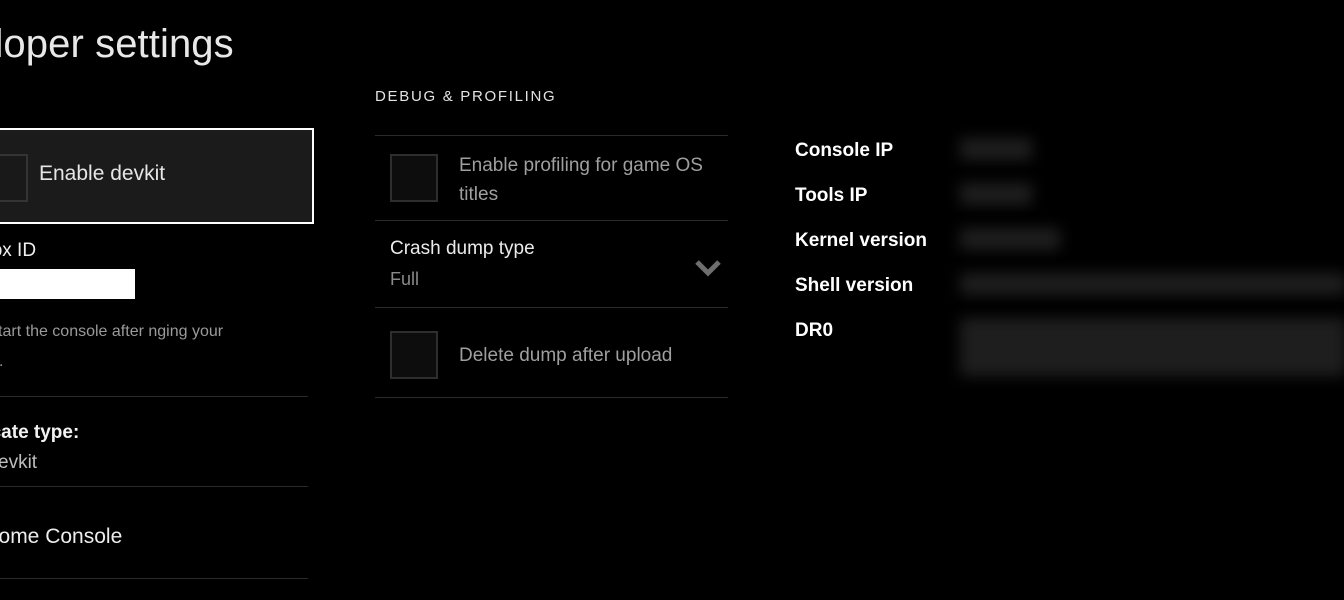 The image size is (1344, 600). What do you see at coordinates (1010, 239) in the screenshot?
I see `info-value-kernel-version` at bounding box center [1010, 239].